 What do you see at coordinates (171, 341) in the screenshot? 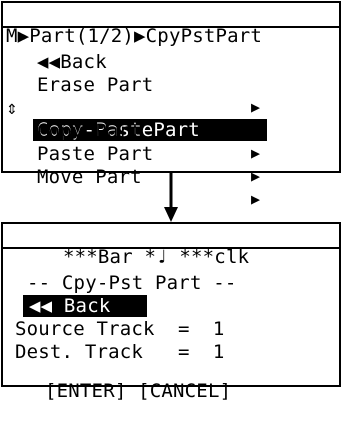
I see `dest-track-row: Dest. Track = 1` at bounding box center [171, 341].